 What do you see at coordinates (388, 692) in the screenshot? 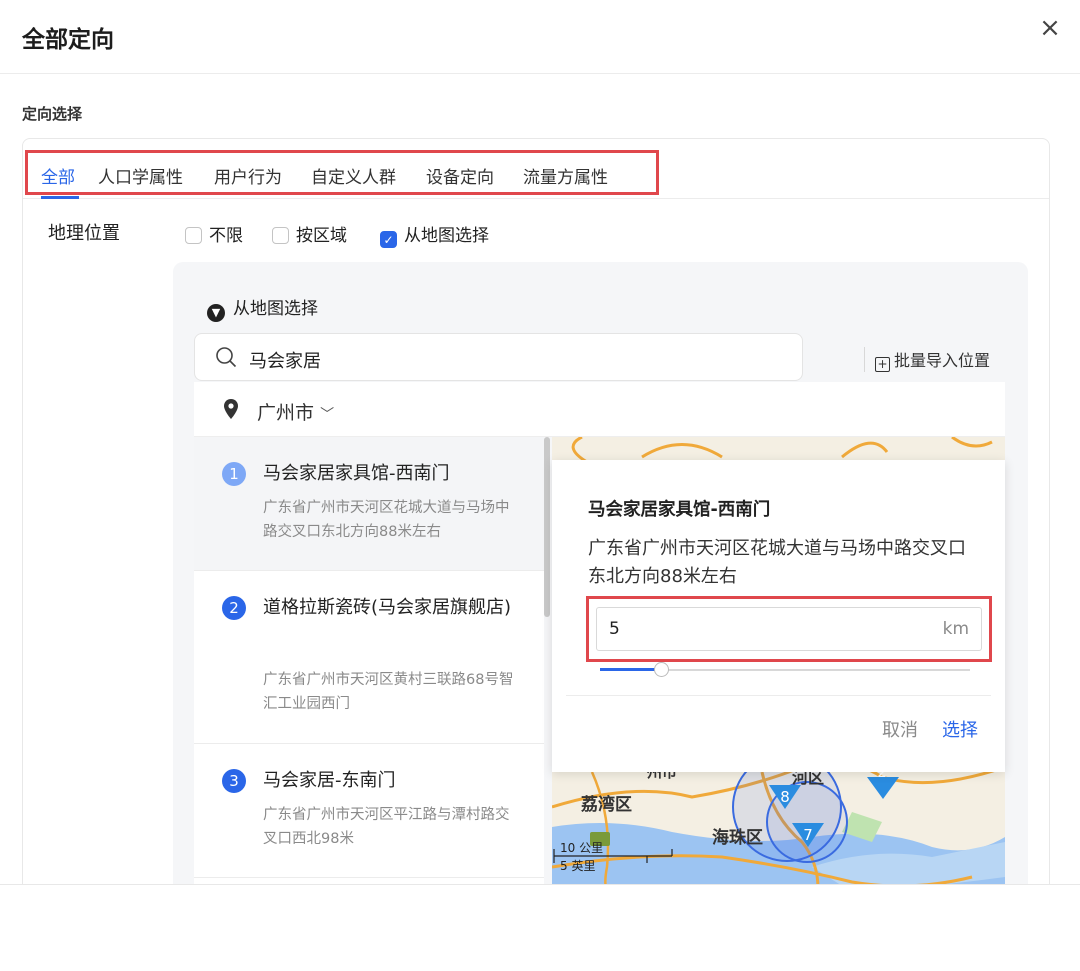
I see `result-address: 广东省广州市天河区黄村三联路68号智汇工业园西门` at bounding box center [388, 692].